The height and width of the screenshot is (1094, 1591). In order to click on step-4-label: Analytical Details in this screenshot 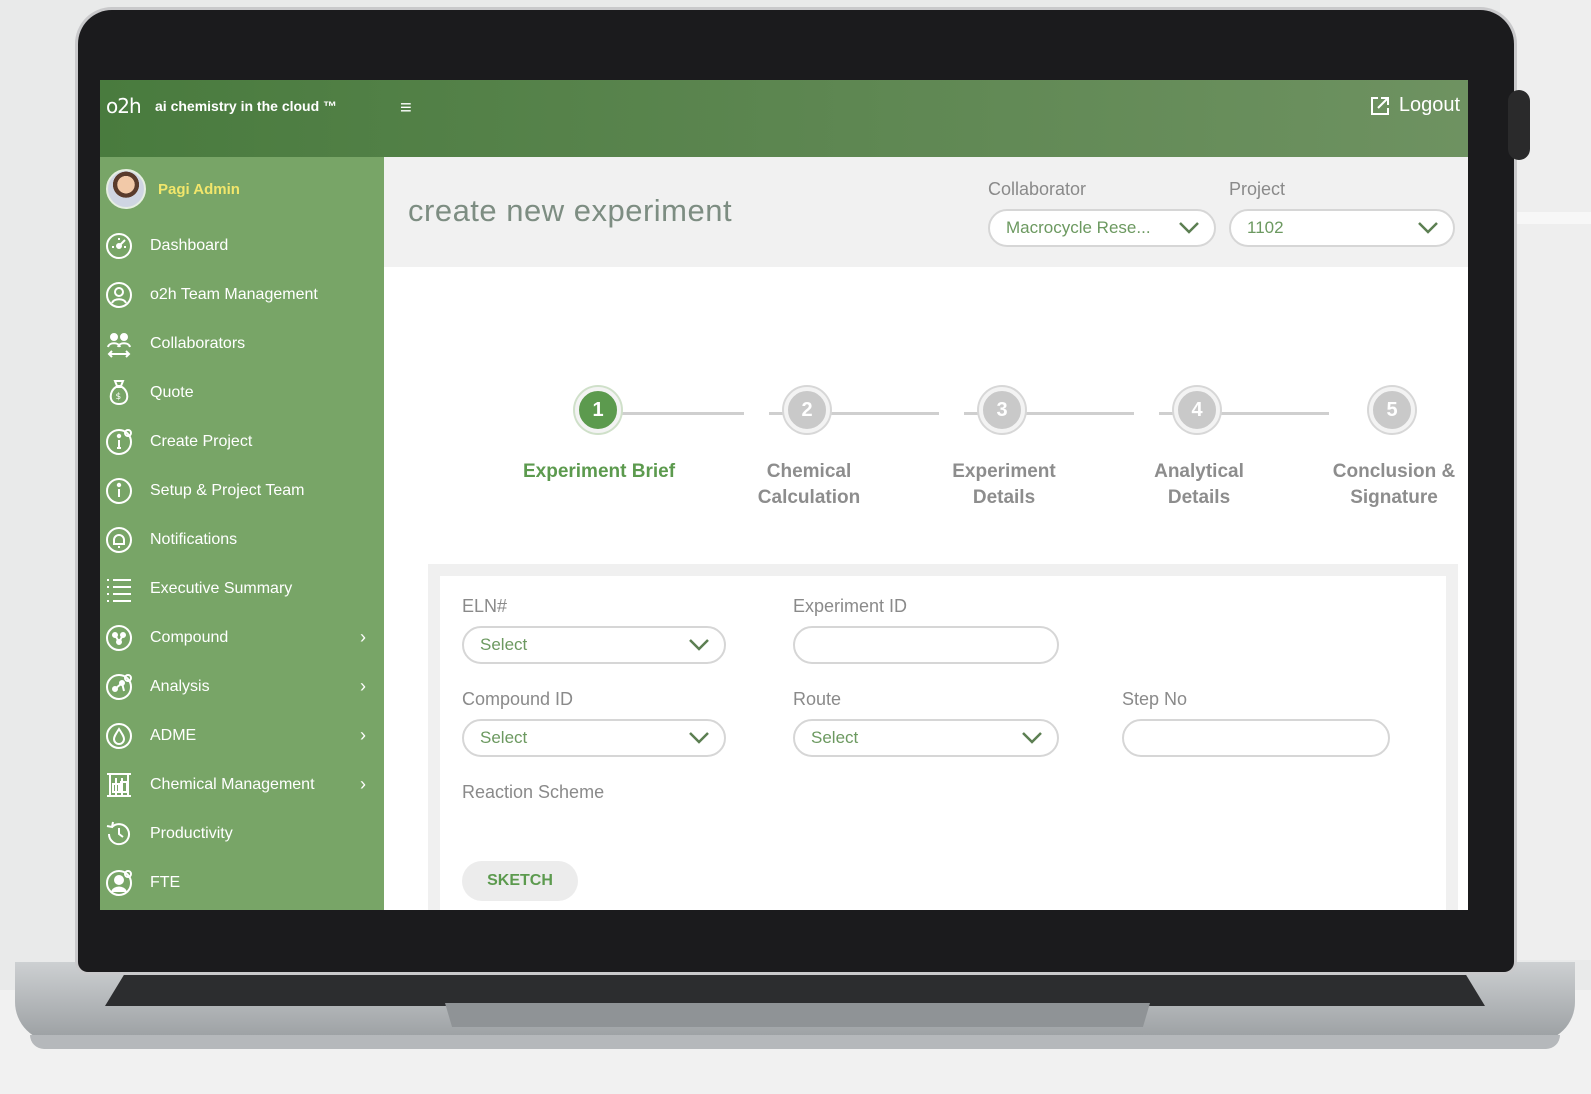, I will do `click(1199, 485)`.